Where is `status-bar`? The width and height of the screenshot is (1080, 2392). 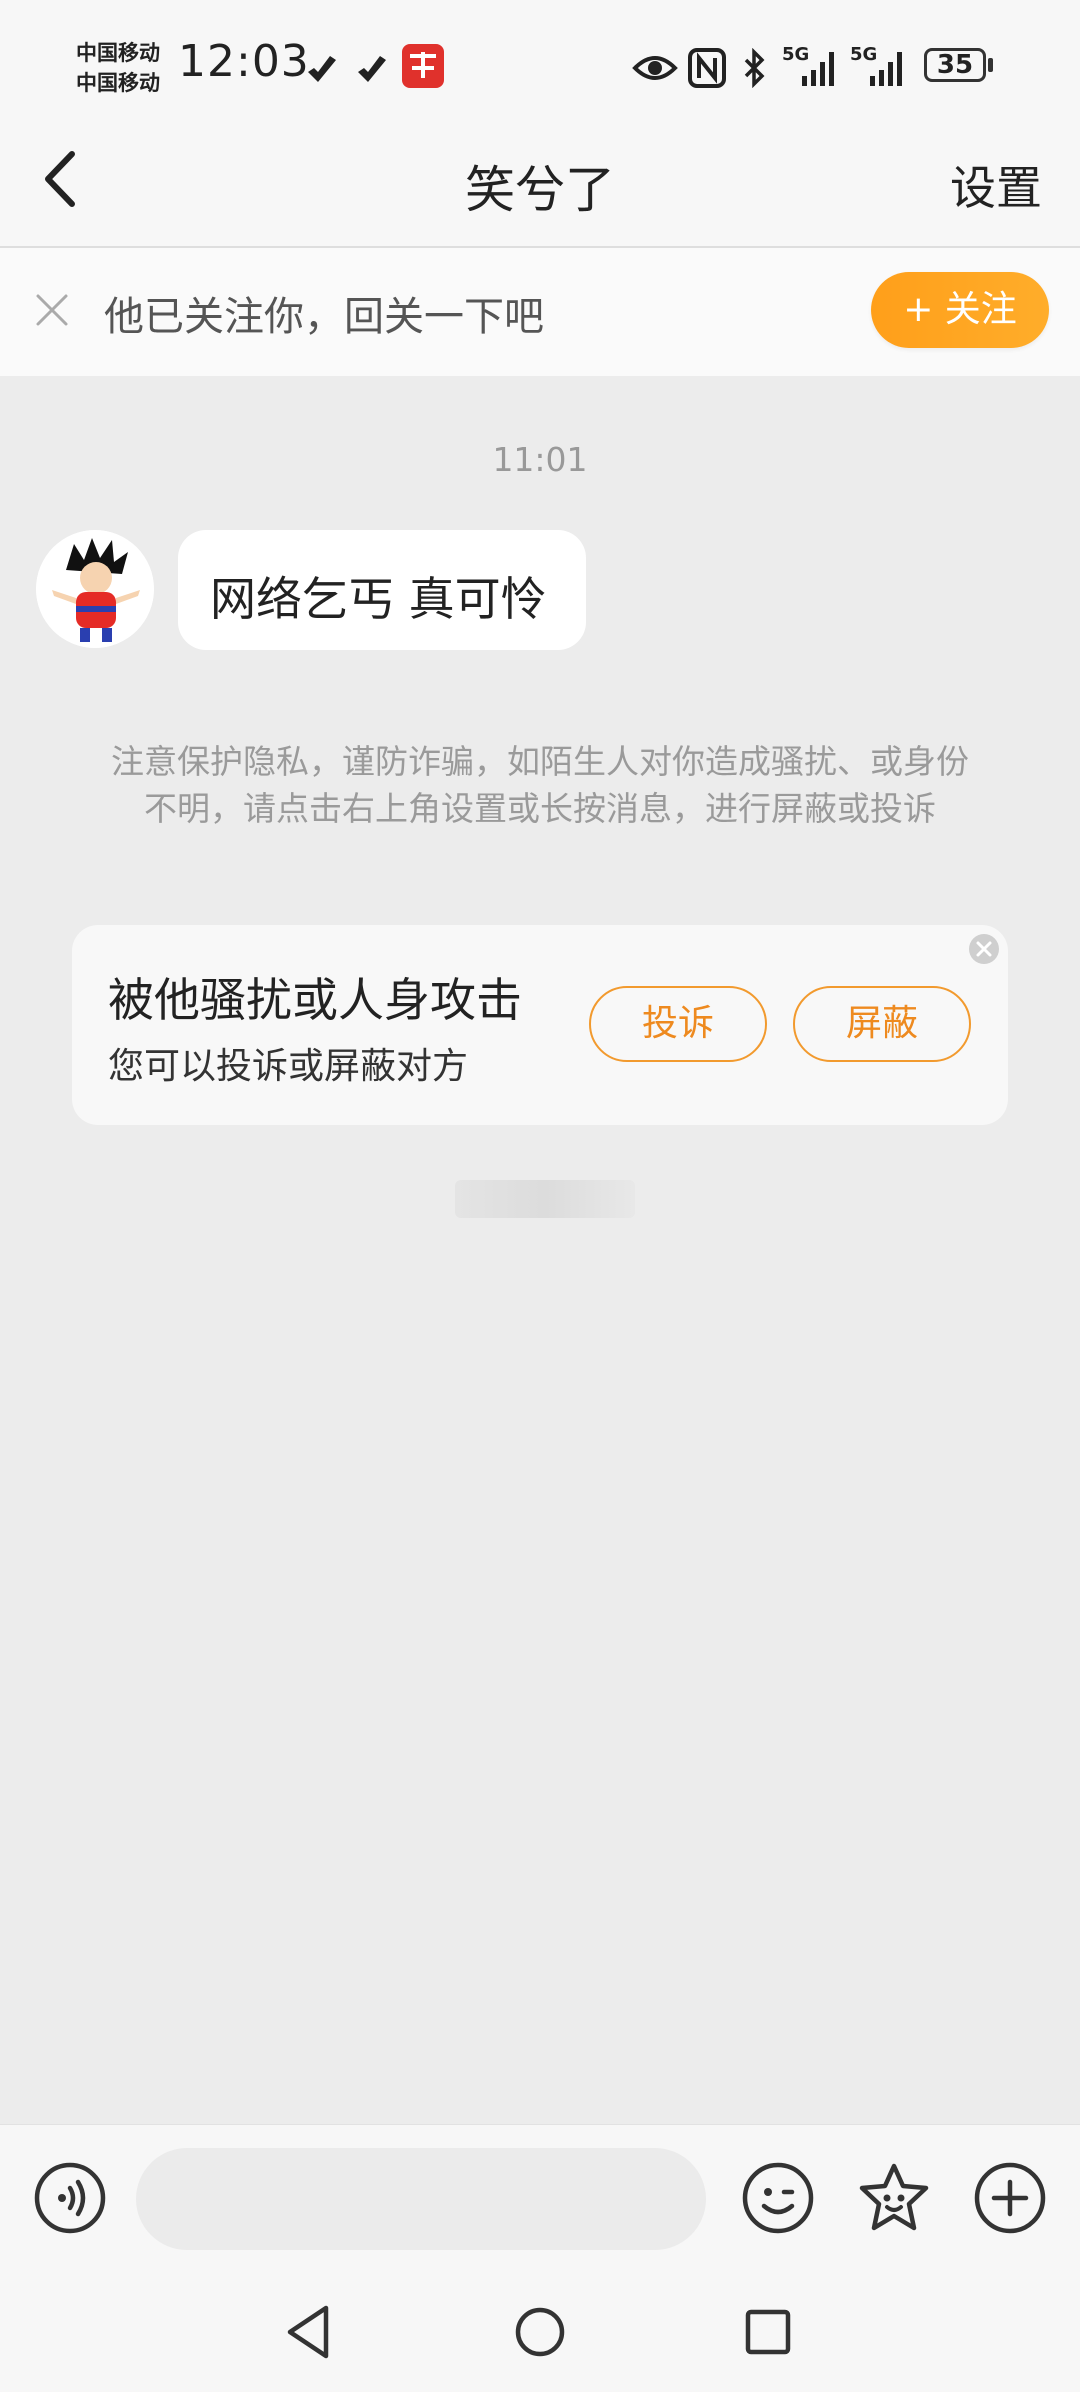
status-bar is located at coordinates (540, 65).